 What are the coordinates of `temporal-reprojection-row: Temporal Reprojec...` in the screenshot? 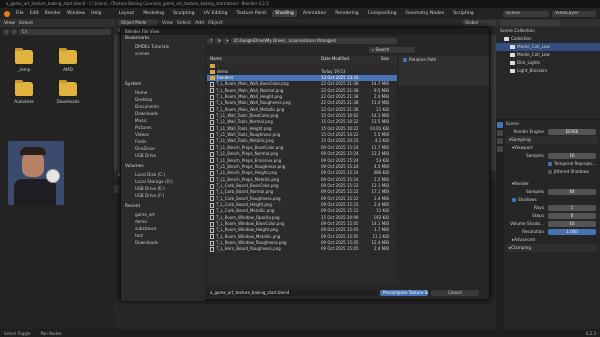 It's located at (552, 164).